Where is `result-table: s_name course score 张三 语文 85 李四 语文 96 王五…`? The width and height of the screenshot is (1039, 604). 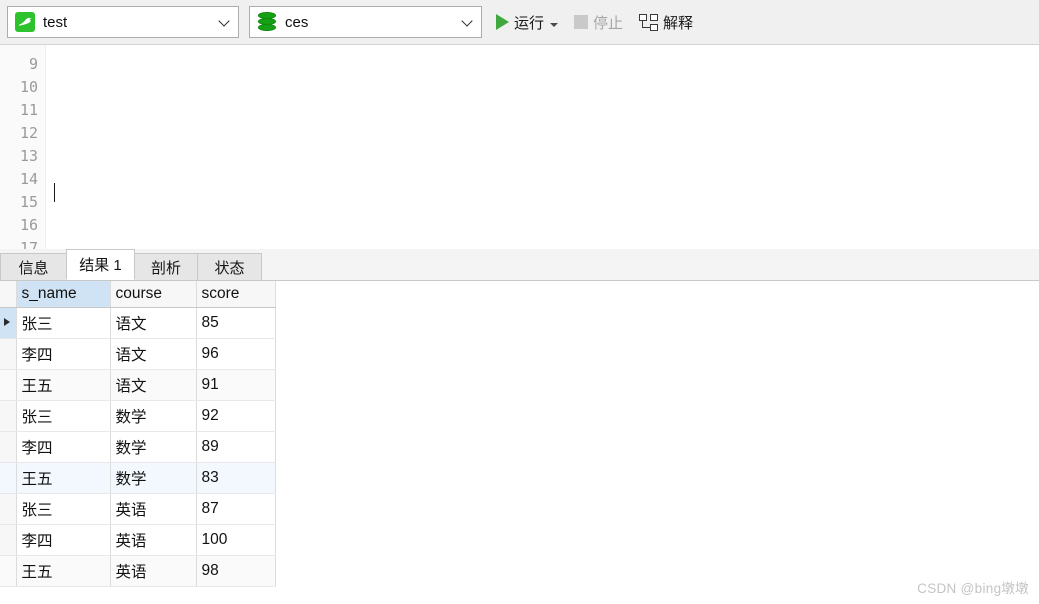
result-table: s_name course score 张三 语文 85 李四 语文 96 王五… is located at coordinates (138, 434).